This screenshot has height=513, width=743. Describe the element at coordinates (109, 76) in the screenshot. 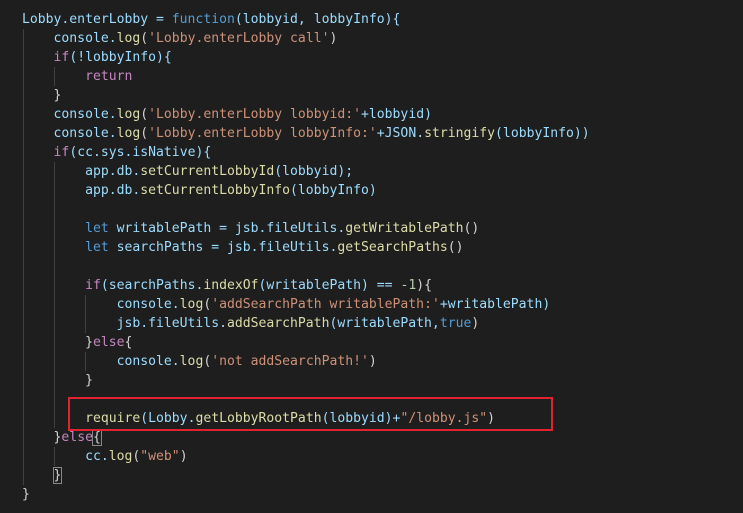

I see `code-token: return` at that location.